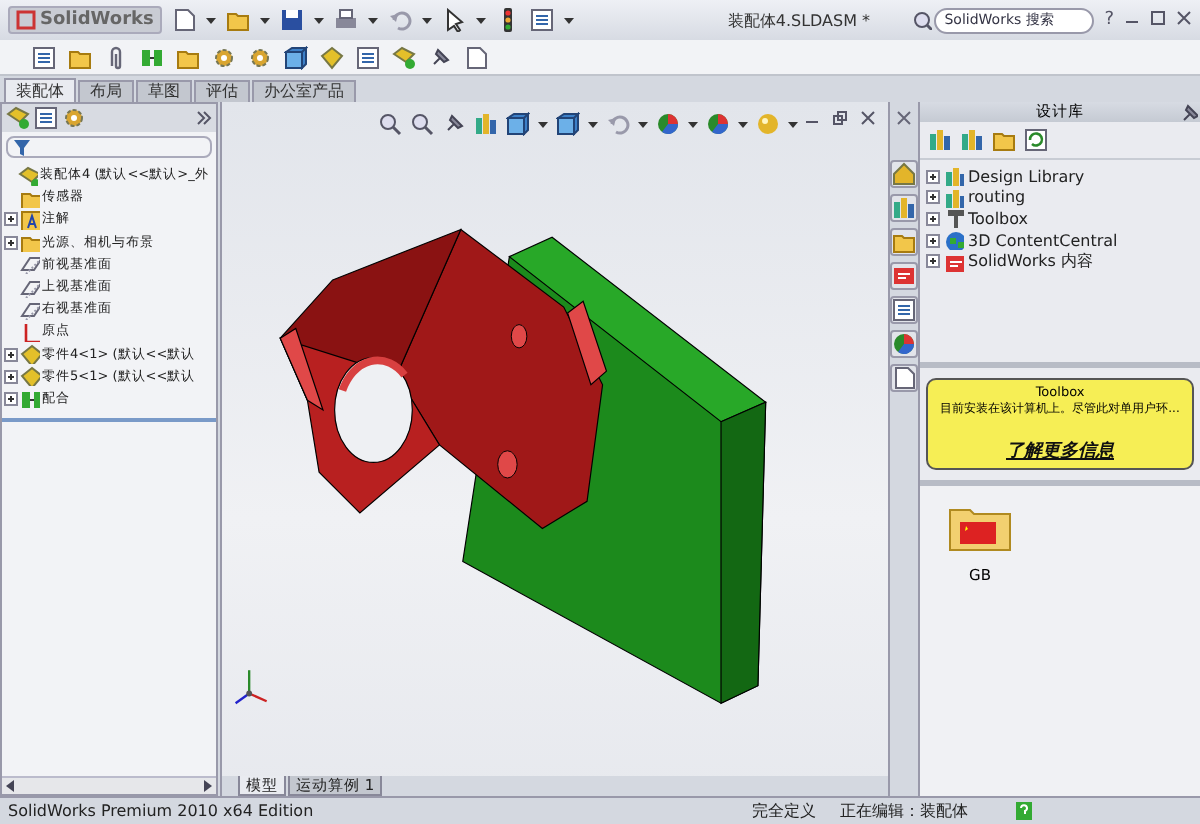  What do you see at coordinates (1060, 198) in the screenshot?
I see `library-item: routing` at bounding box center [1060, 198].